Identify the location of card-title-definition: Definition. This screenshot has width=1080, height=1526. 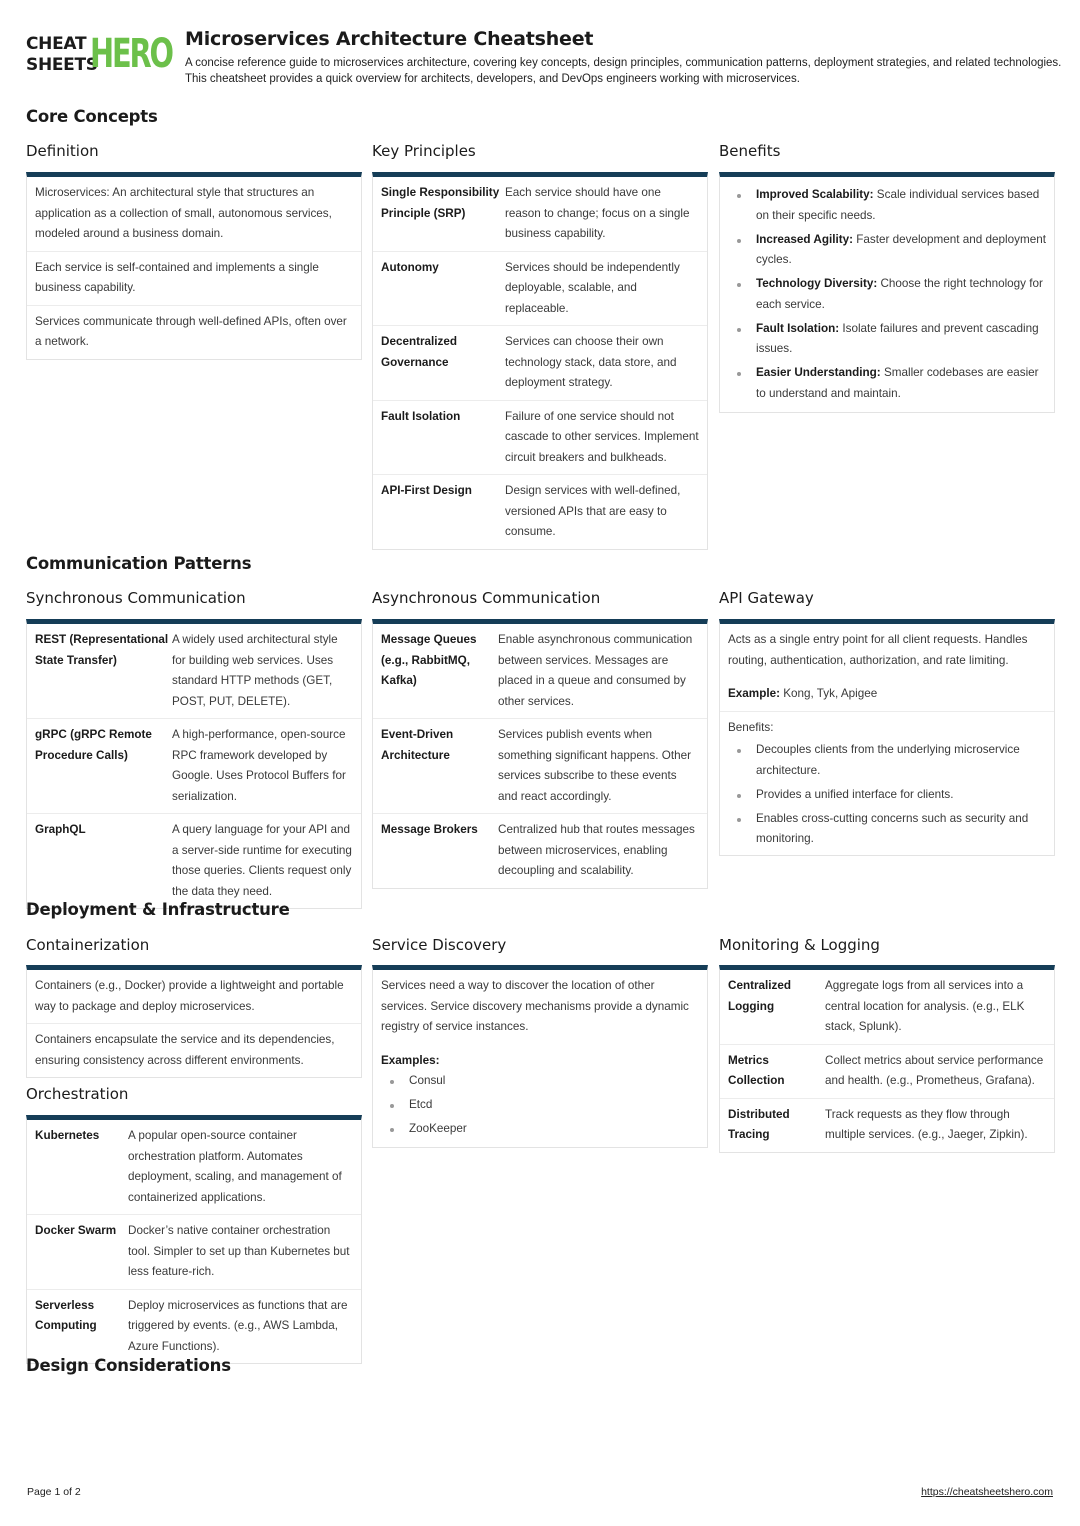
(62, 151).